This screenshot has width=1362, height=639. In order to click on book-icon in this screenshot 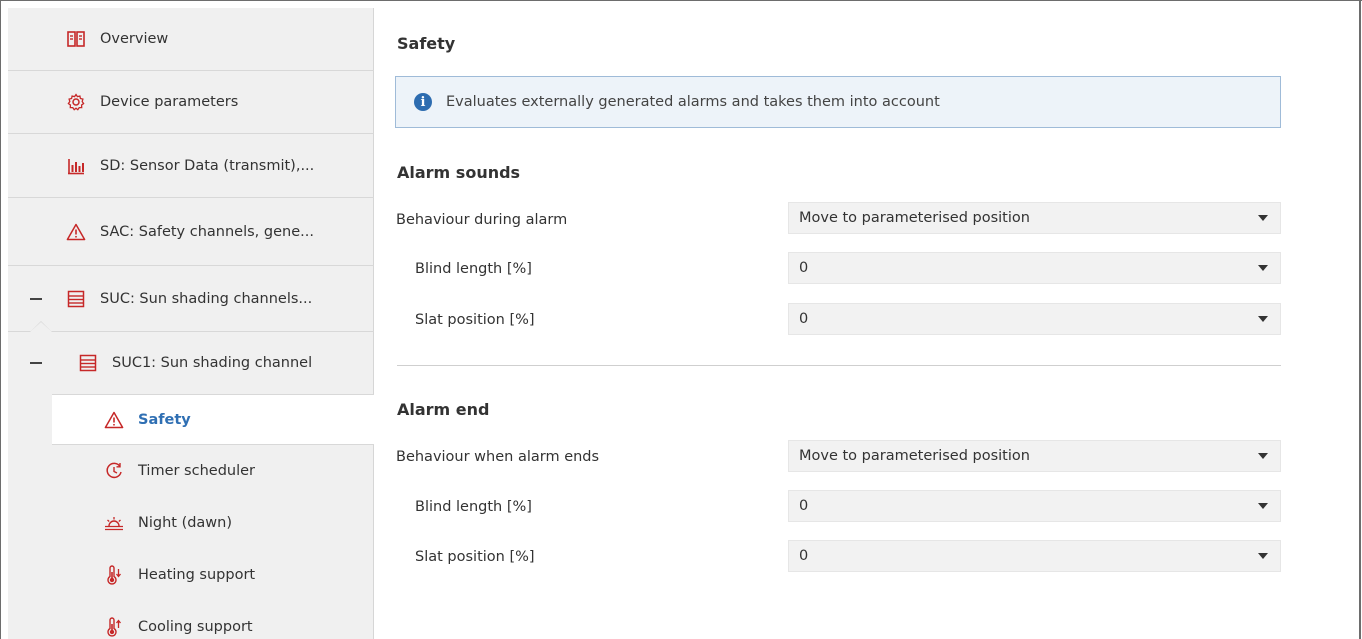, I will do `click(76, 39)`.